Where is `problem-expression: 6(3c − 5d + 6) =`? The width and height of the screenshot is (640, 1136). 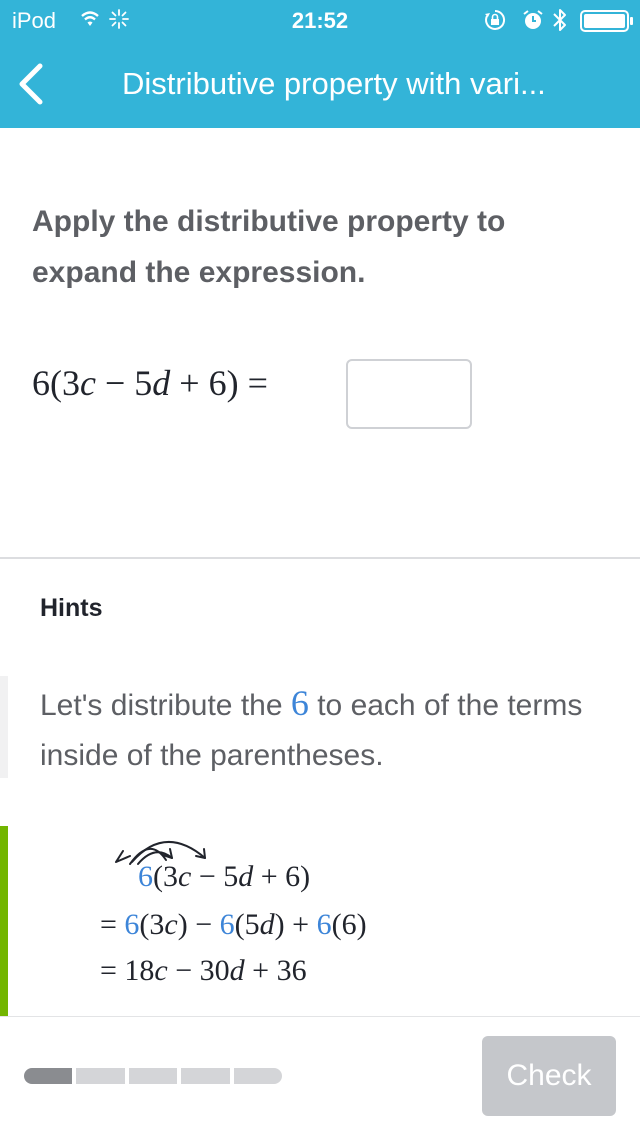
problem-expression: 6(3c − 5d + 6) = is located at coordinates (150, 383).